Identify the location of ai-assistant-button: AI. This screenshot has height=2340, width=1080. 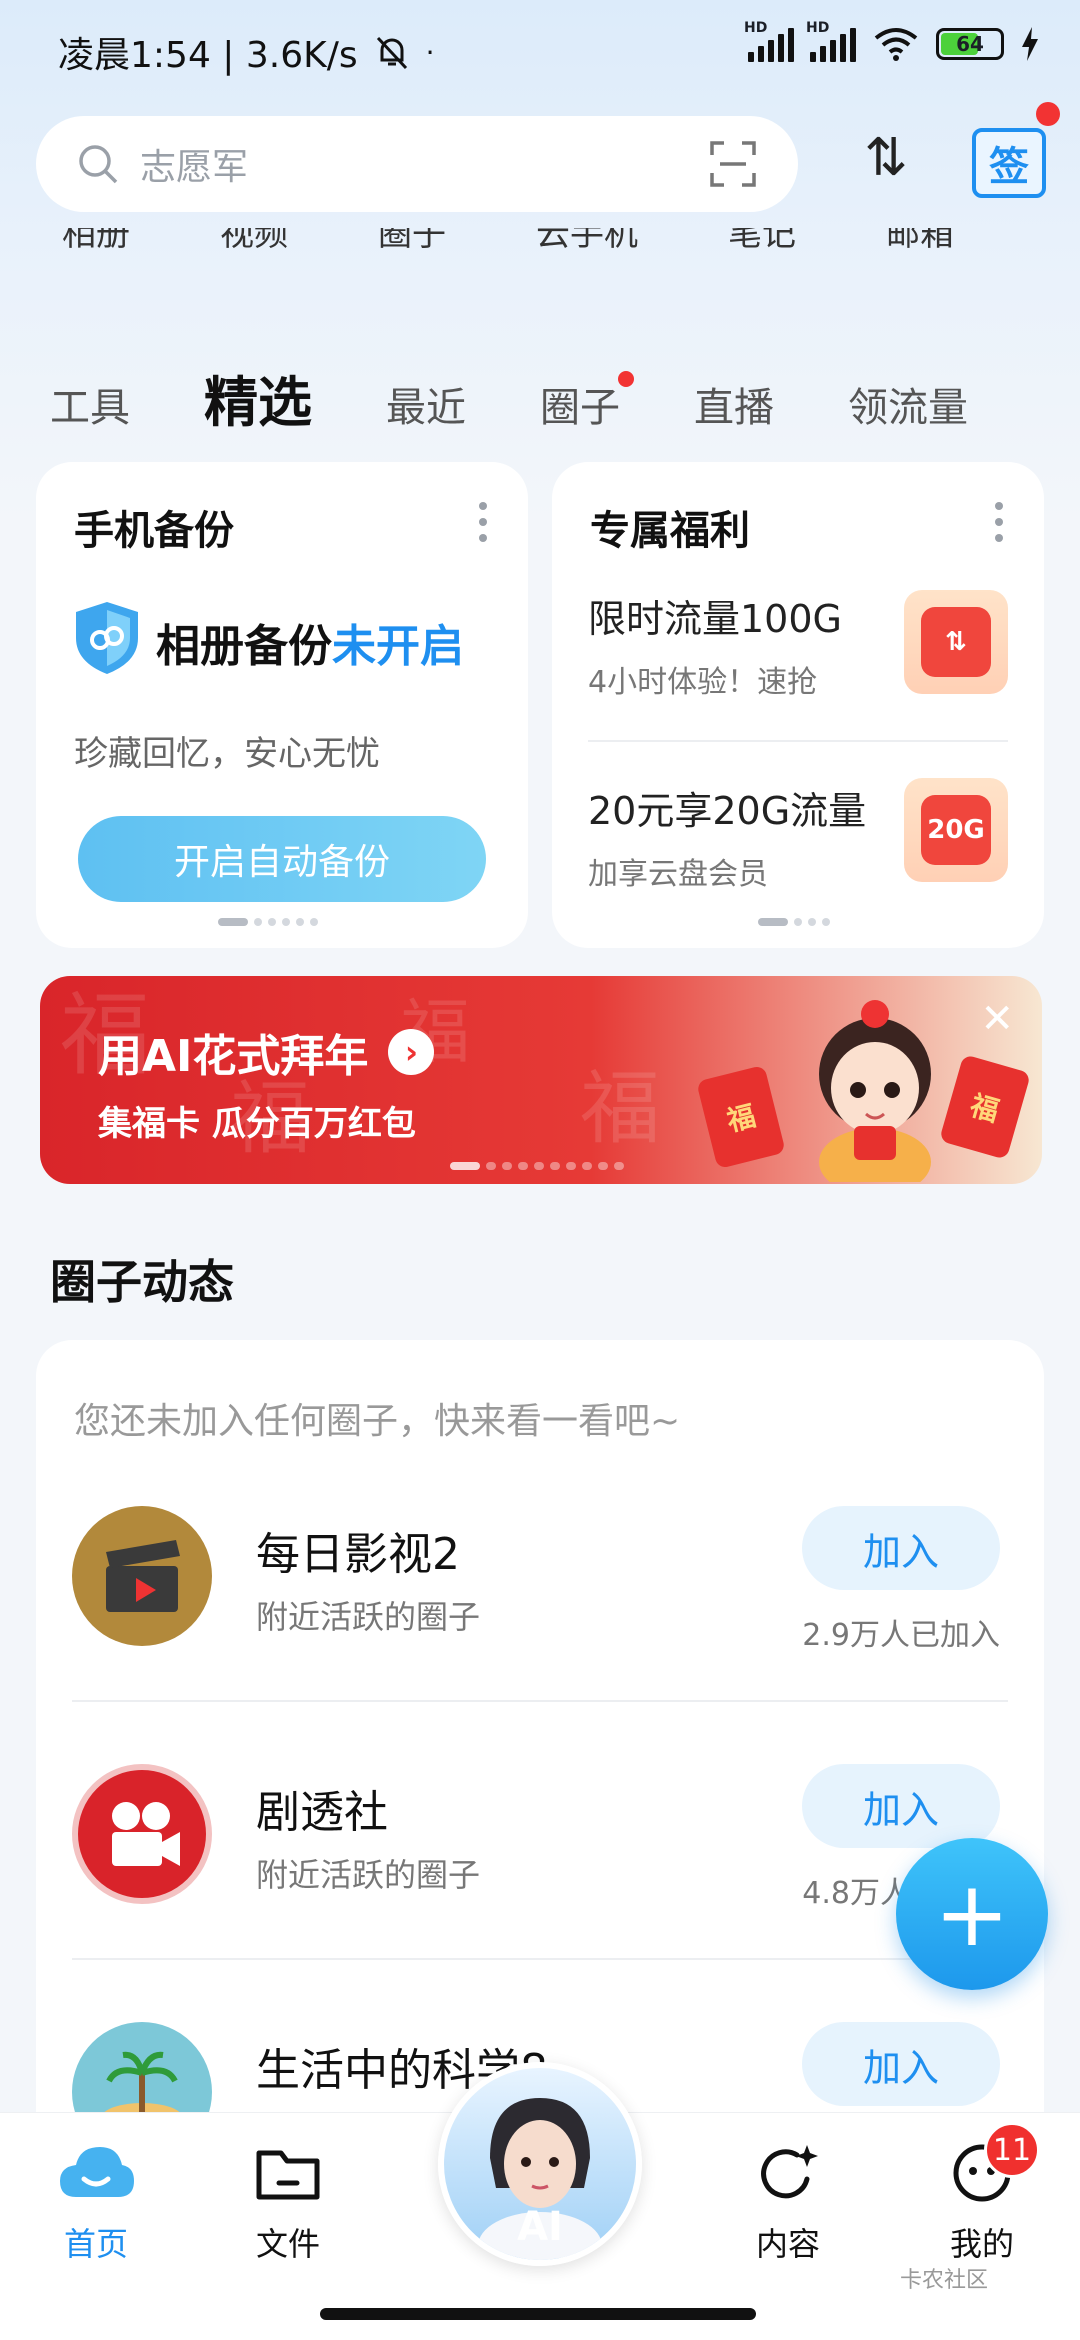
(540, 2164).